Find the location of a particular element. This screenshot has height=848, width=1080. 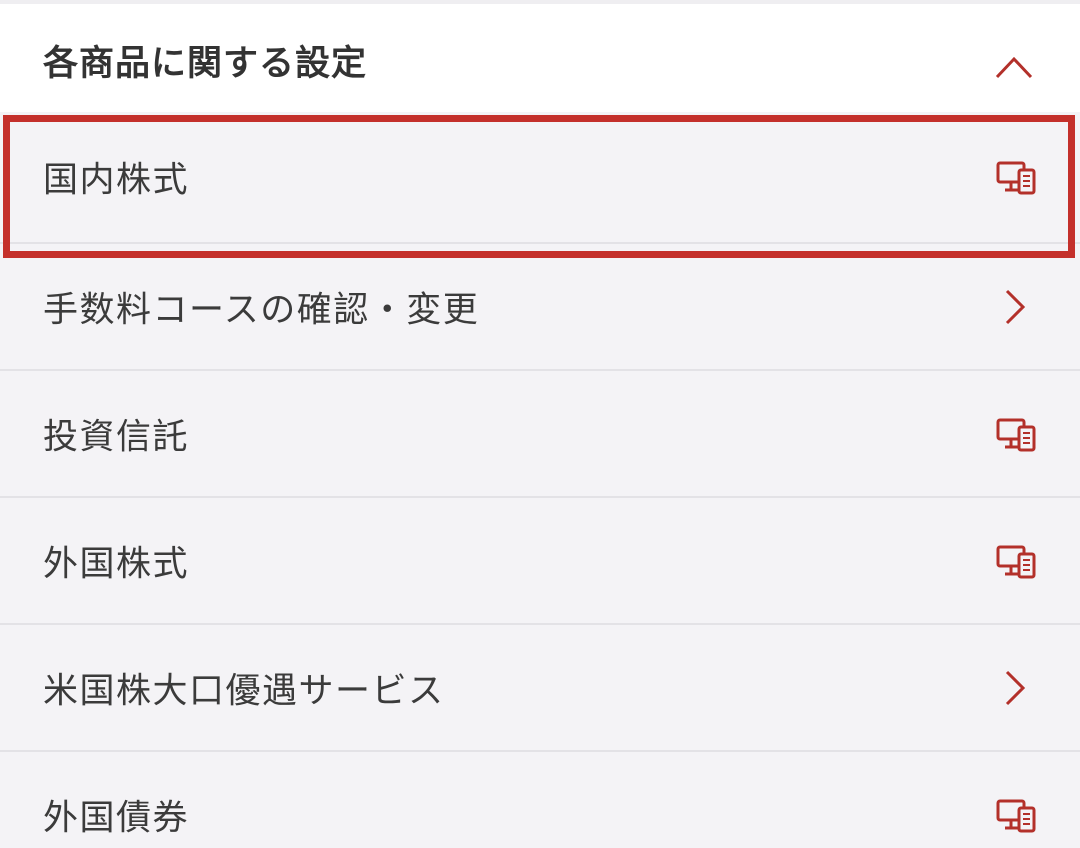

list-item-label: 投資信託 is located at coordinates (116, 437).